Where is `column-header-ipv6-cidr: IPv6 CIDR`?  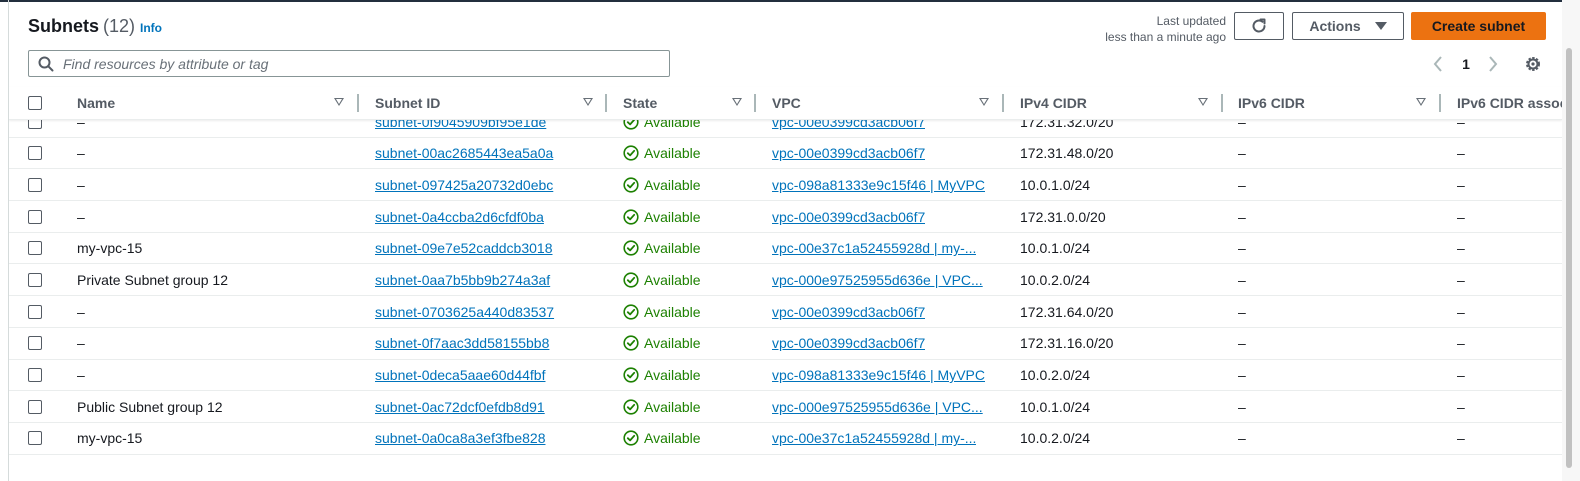
column-header-ipv6-cidr: IPv6 CIDR is located at coordinates (1338, 103).